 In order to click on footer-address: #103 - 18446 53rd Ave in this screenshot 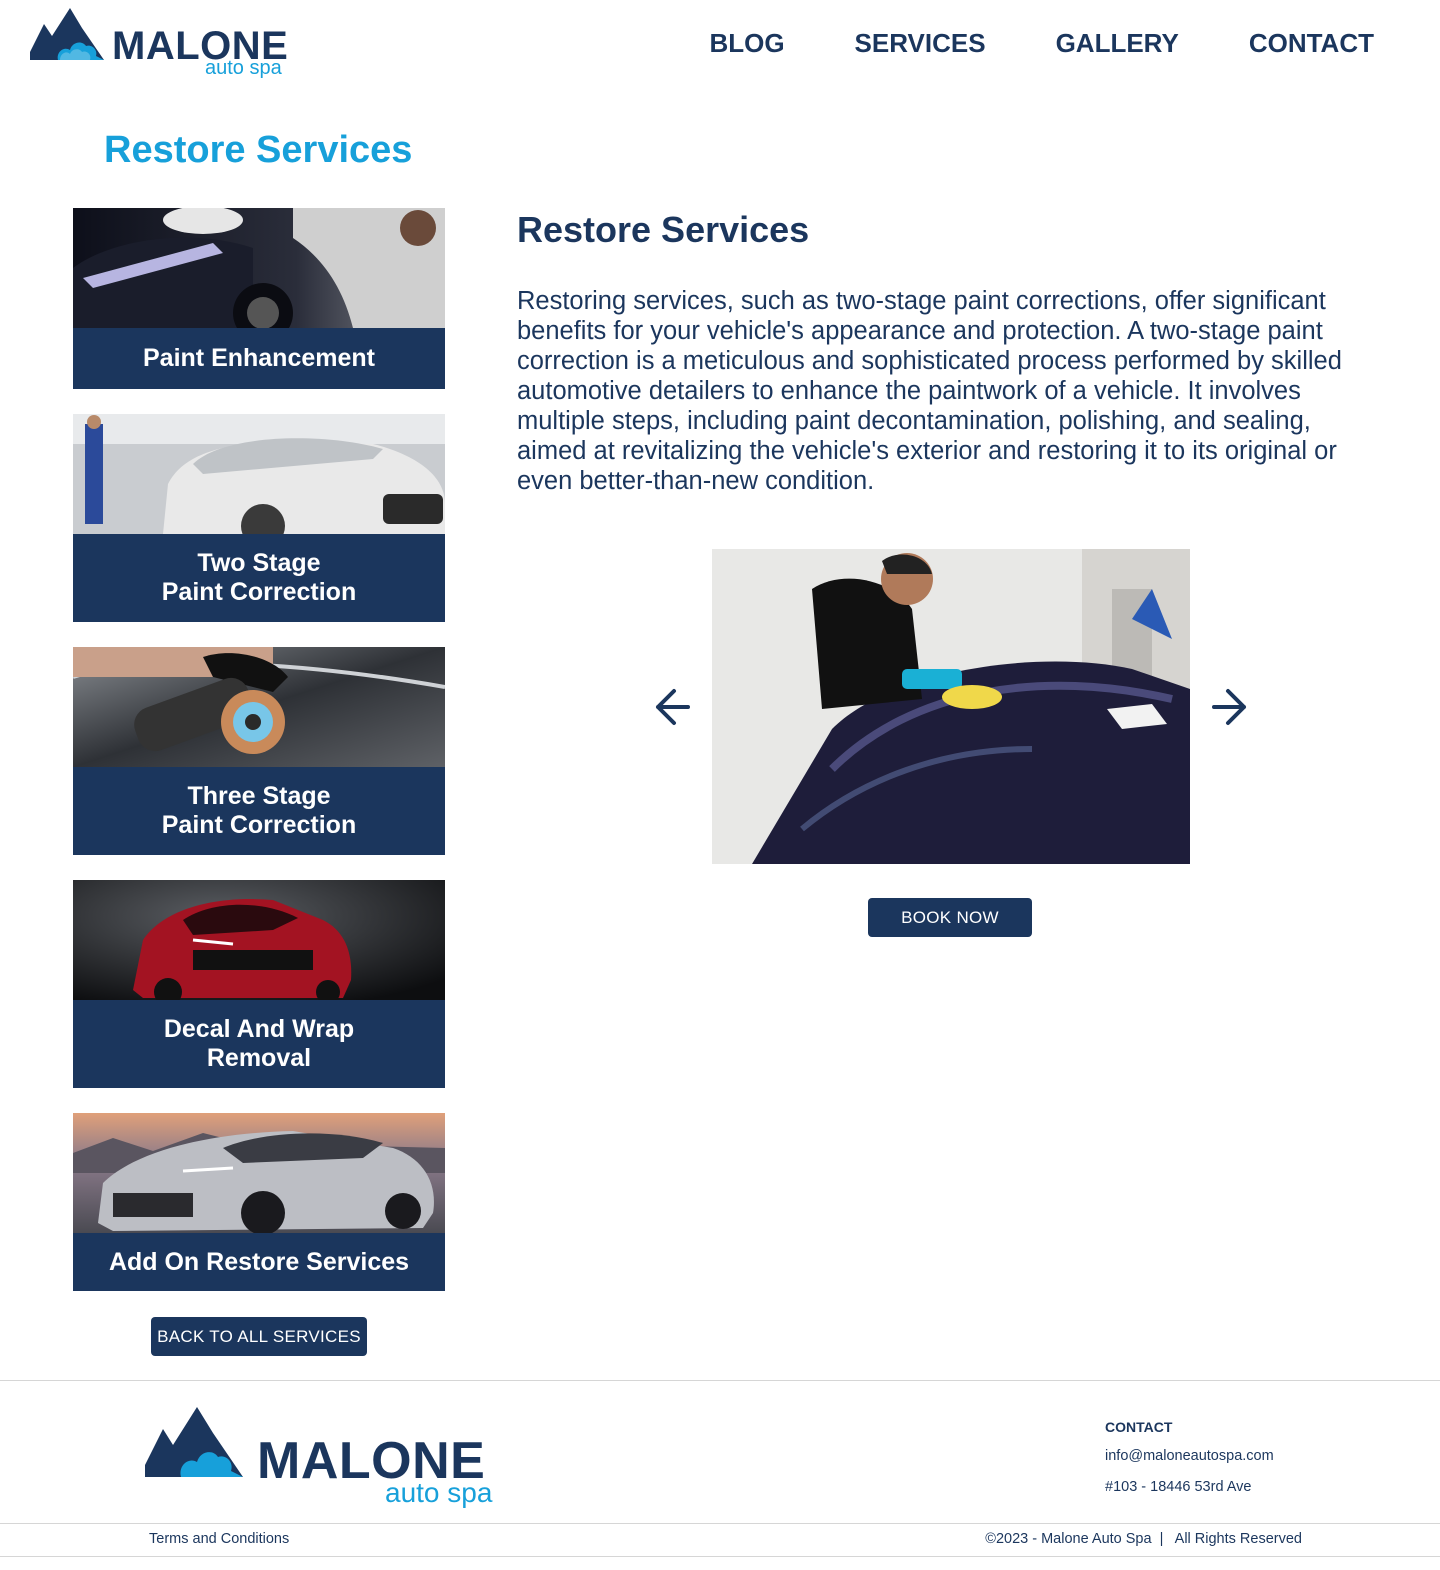, I will do `click(1178, 1487)`.